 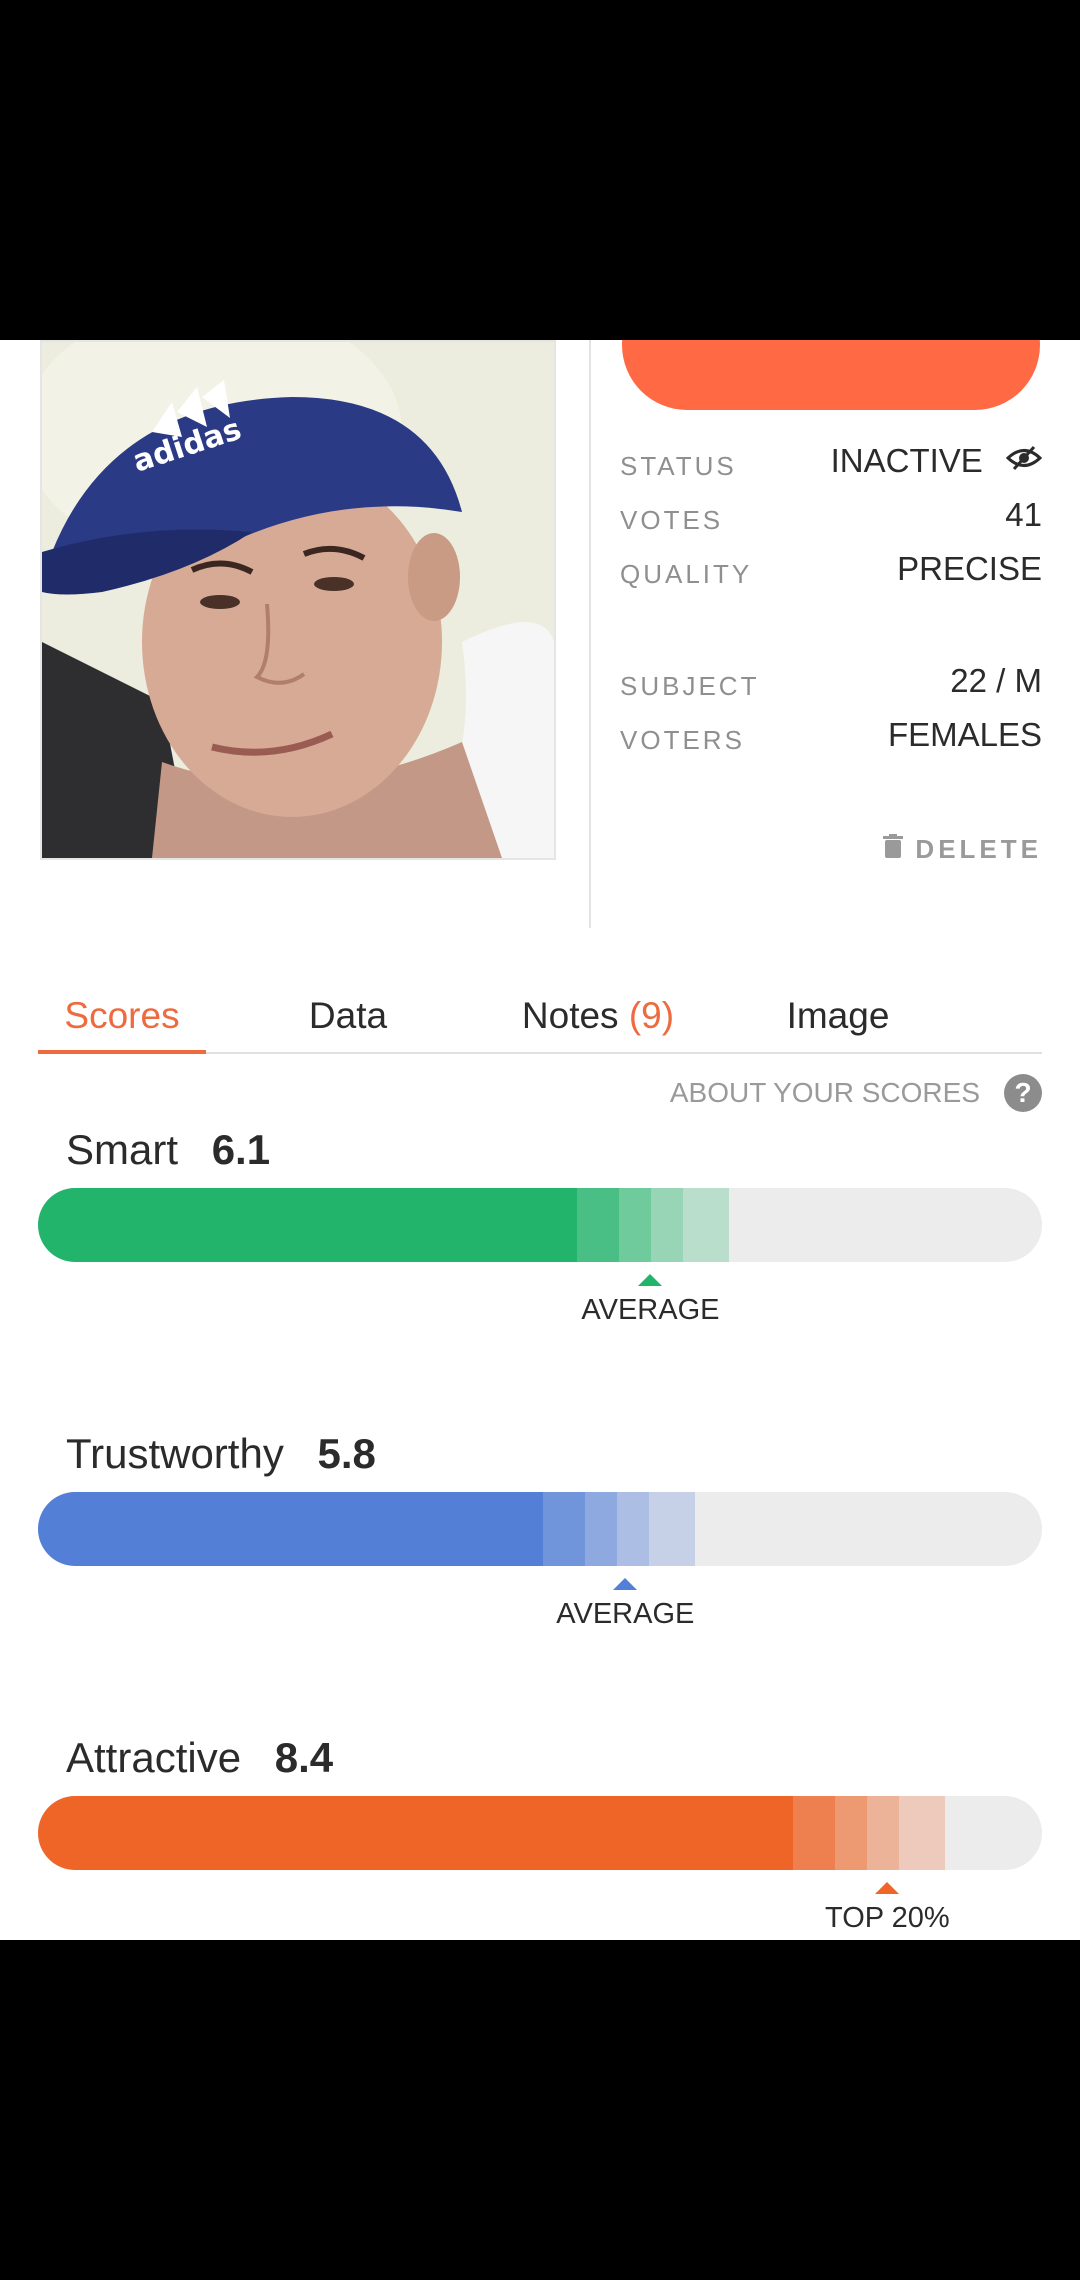 I want to click on score-smart-label: Smart, so click(x=122, y=1149).